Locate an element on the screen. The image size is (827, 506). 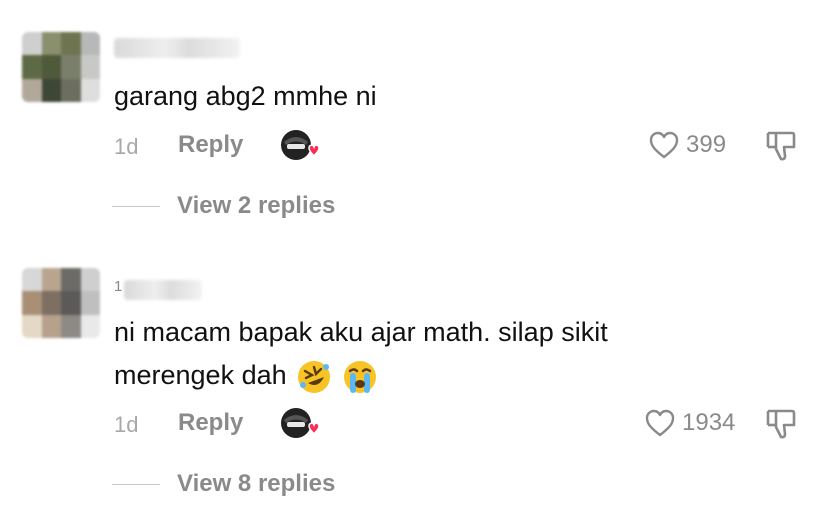
heart-outline-icon is located at coordinates (660, 423).